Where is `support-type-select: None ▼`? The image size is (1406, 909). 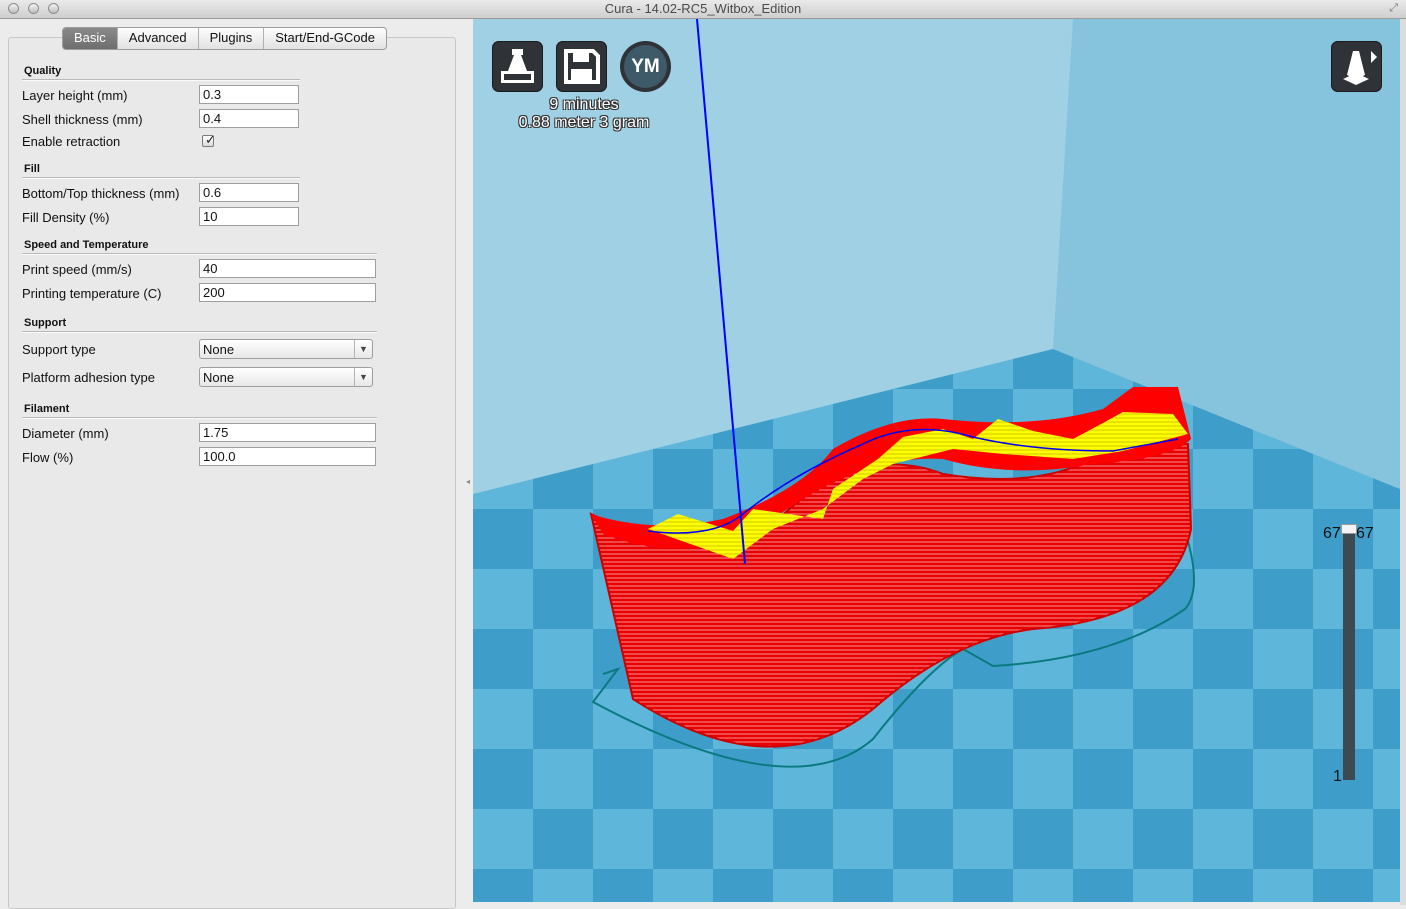
support-type-select: None ▼ is located at coordinates (286, 349).